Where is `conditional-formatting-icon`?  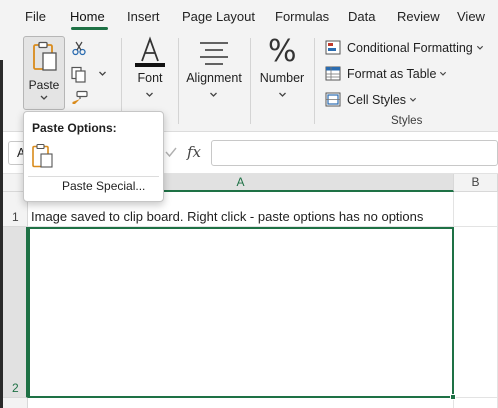
conditional-formatting-icon is located at coordinates (333, 47).